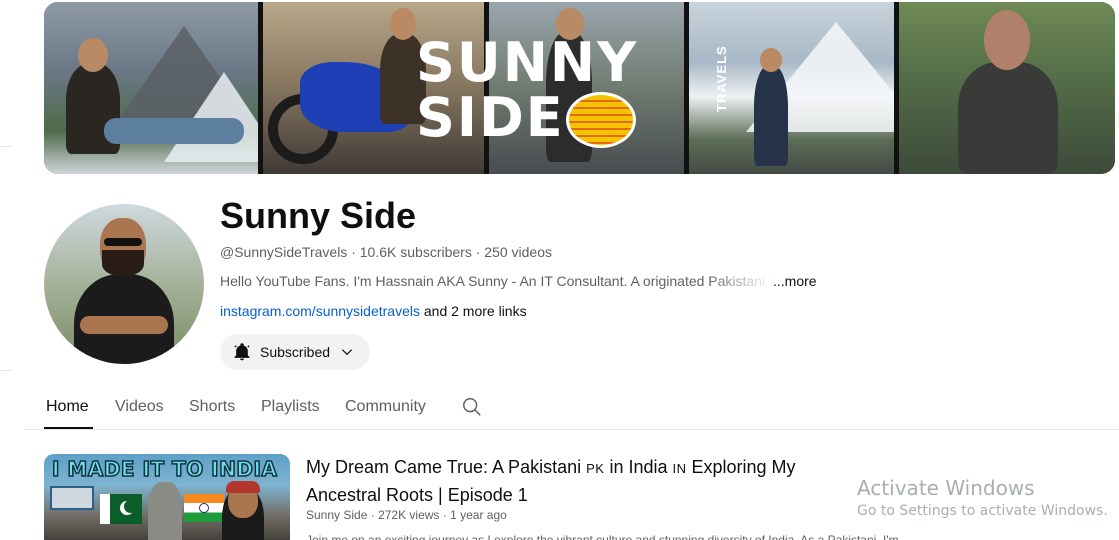 This screenshot has width=1119, height=540. Describe the element at coordinates (124, 284) in the screenshot. I see `channel-avatar` at that location.